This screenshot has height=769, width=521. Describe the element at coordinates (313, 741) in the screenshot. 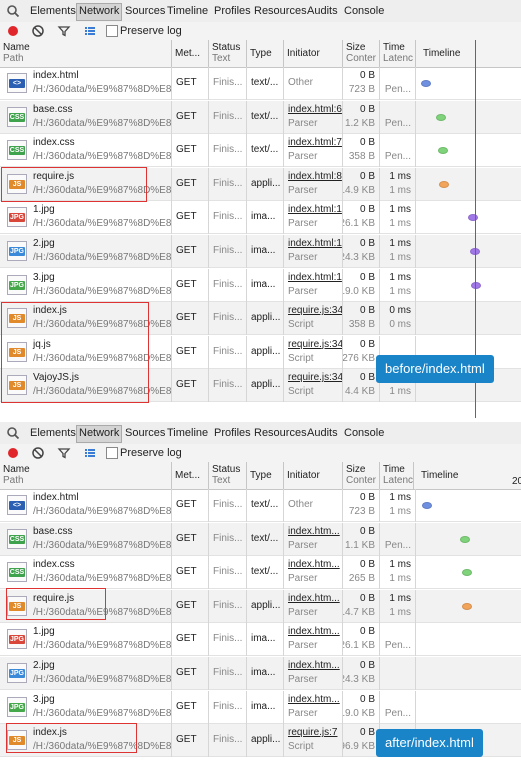

I see `initiator-cell: require.js:7 Script` at that location.